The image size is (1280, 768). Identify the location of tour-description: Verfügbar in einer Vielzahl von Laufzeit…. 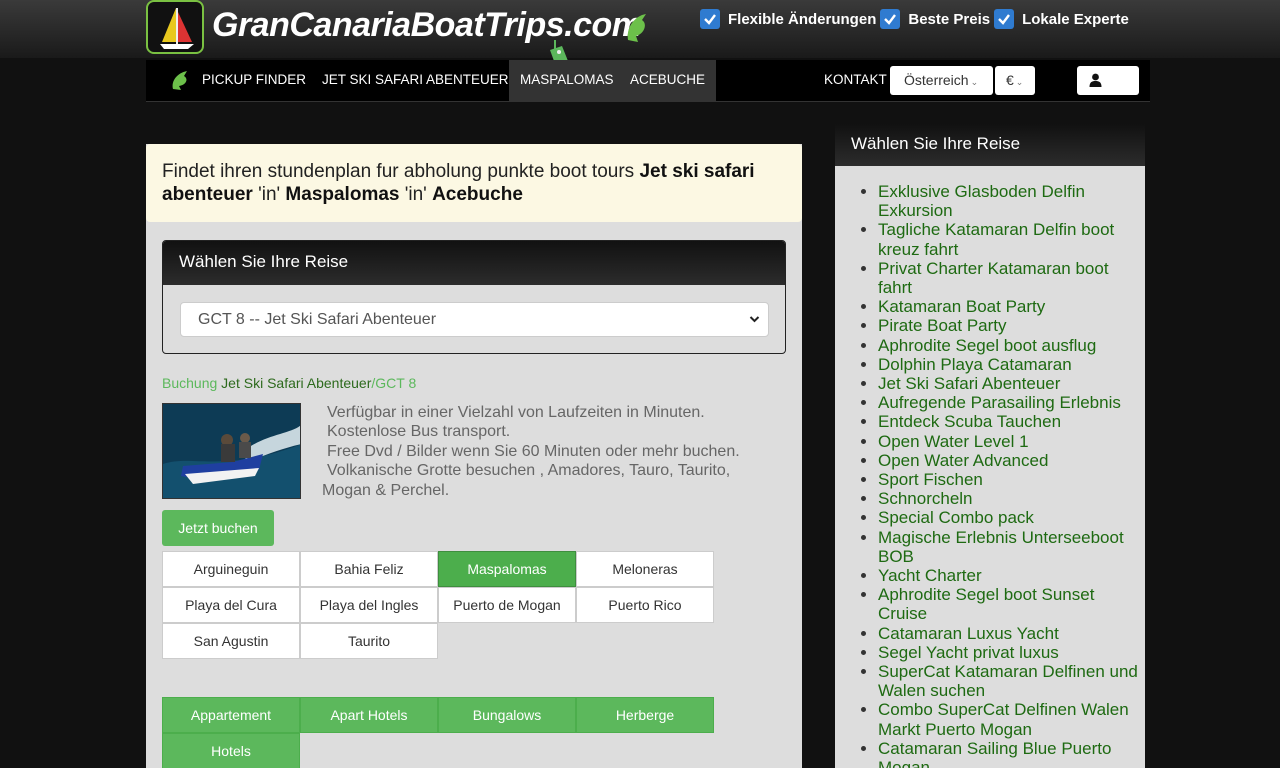
(552, 451).